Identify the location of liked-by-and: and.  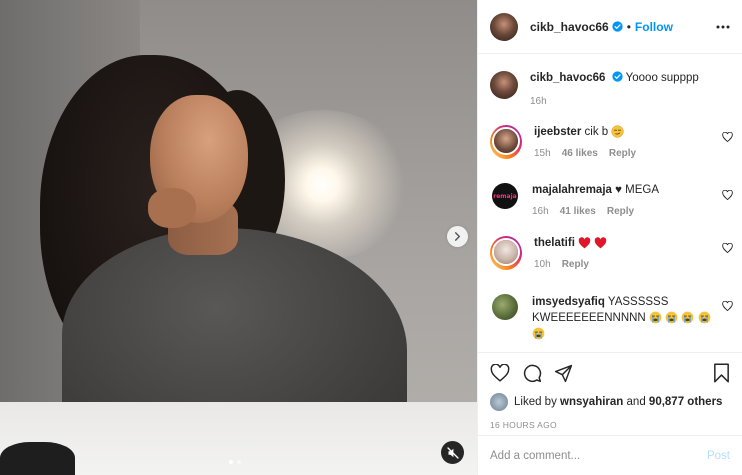
(636, 402).